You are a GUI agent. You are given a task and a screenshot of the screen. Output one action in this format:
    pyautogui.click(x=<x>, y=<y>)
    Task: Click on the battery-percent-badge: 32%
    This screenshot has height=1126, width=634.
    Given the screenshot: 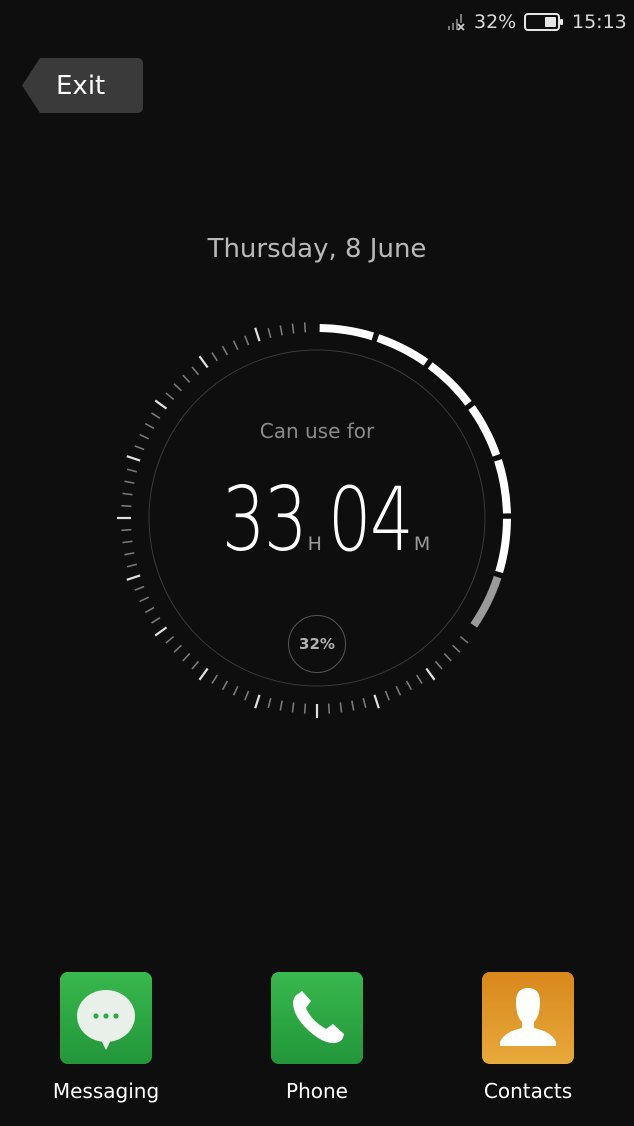 What is the action you would take?
    pyautogui.click(x=317, y=644)
    